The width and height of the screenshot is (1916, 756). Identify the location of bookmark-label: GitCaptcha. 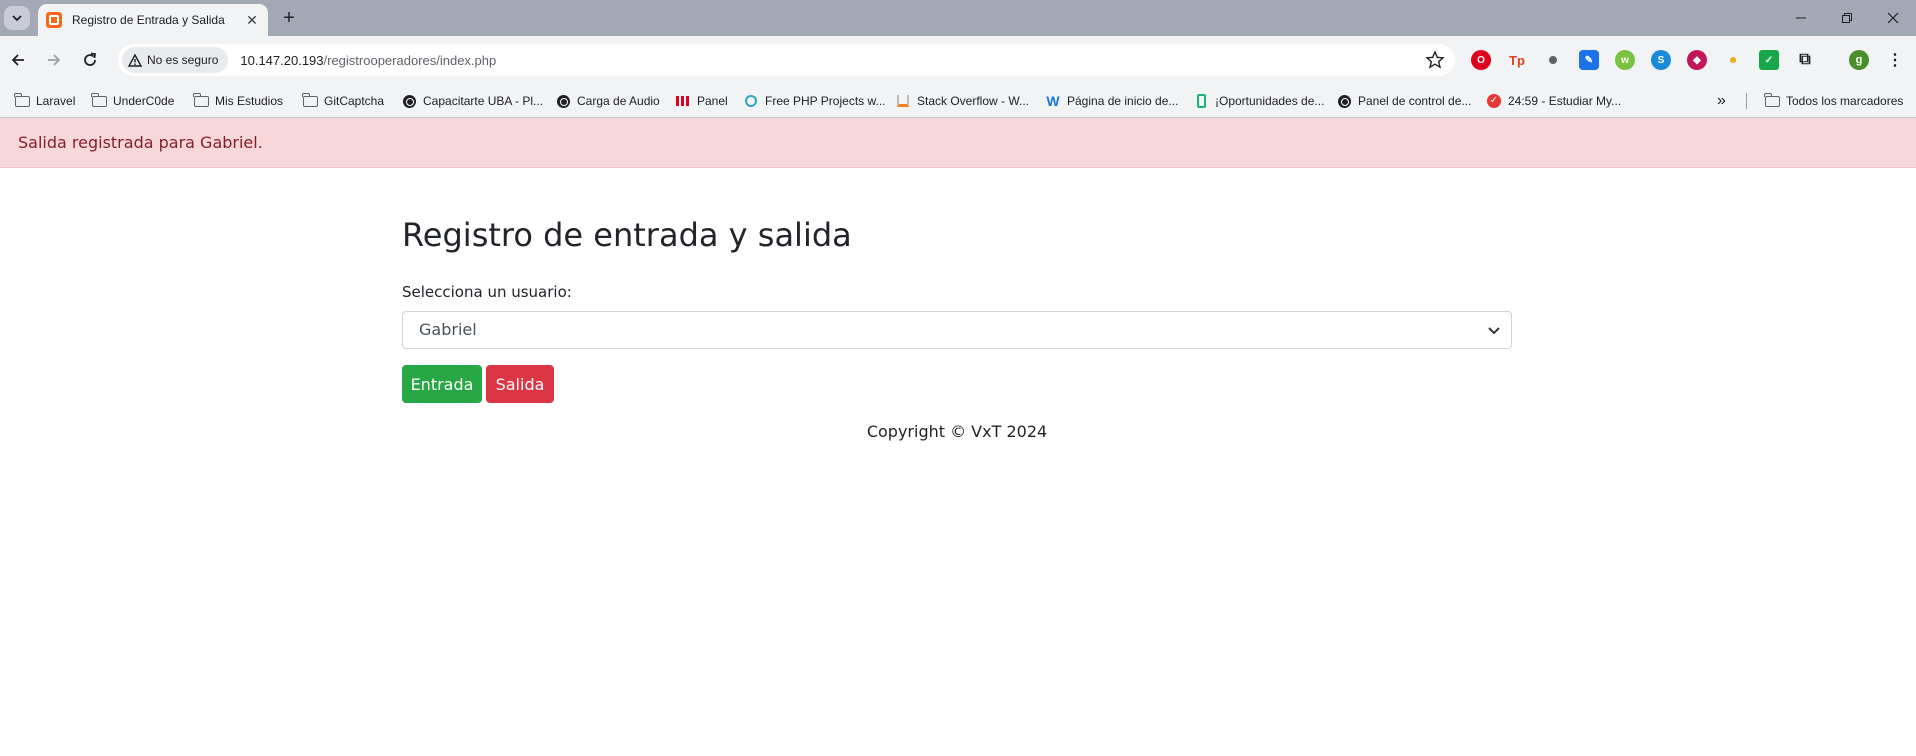
(354, 101).